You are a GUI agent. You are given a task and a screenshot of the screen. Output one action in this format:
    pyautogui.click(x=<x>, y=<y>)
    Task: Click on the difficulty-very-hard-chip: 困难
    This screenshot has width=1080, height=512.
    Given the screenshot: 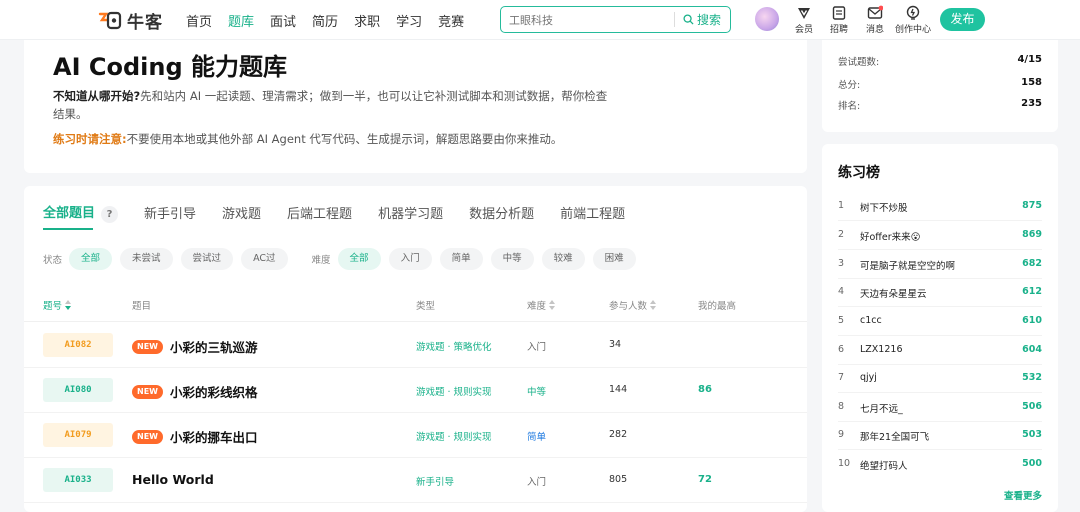 What is the action you would take?
    pyautogui.click(x=614, y=259)
    